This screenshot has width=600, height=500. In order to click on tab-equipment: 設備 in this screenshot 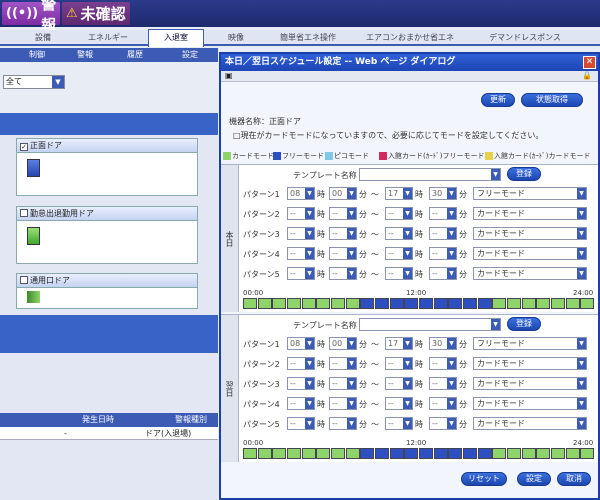, I will do `click(43, 38)`.